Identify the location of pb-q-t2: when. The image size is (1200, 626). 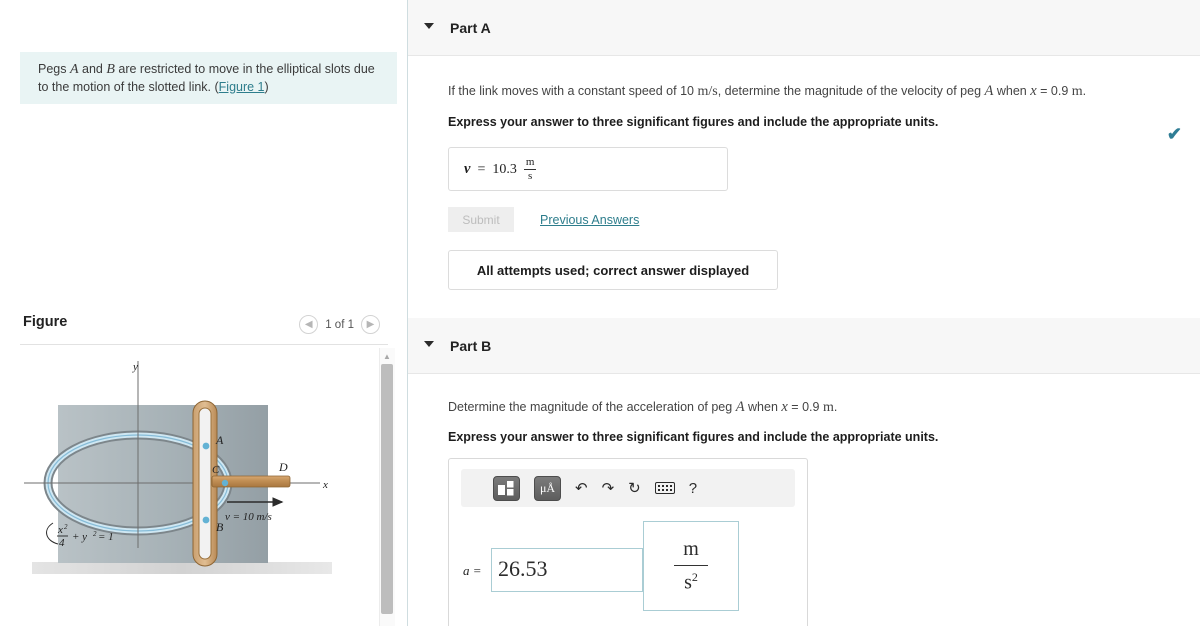
(763, 407).